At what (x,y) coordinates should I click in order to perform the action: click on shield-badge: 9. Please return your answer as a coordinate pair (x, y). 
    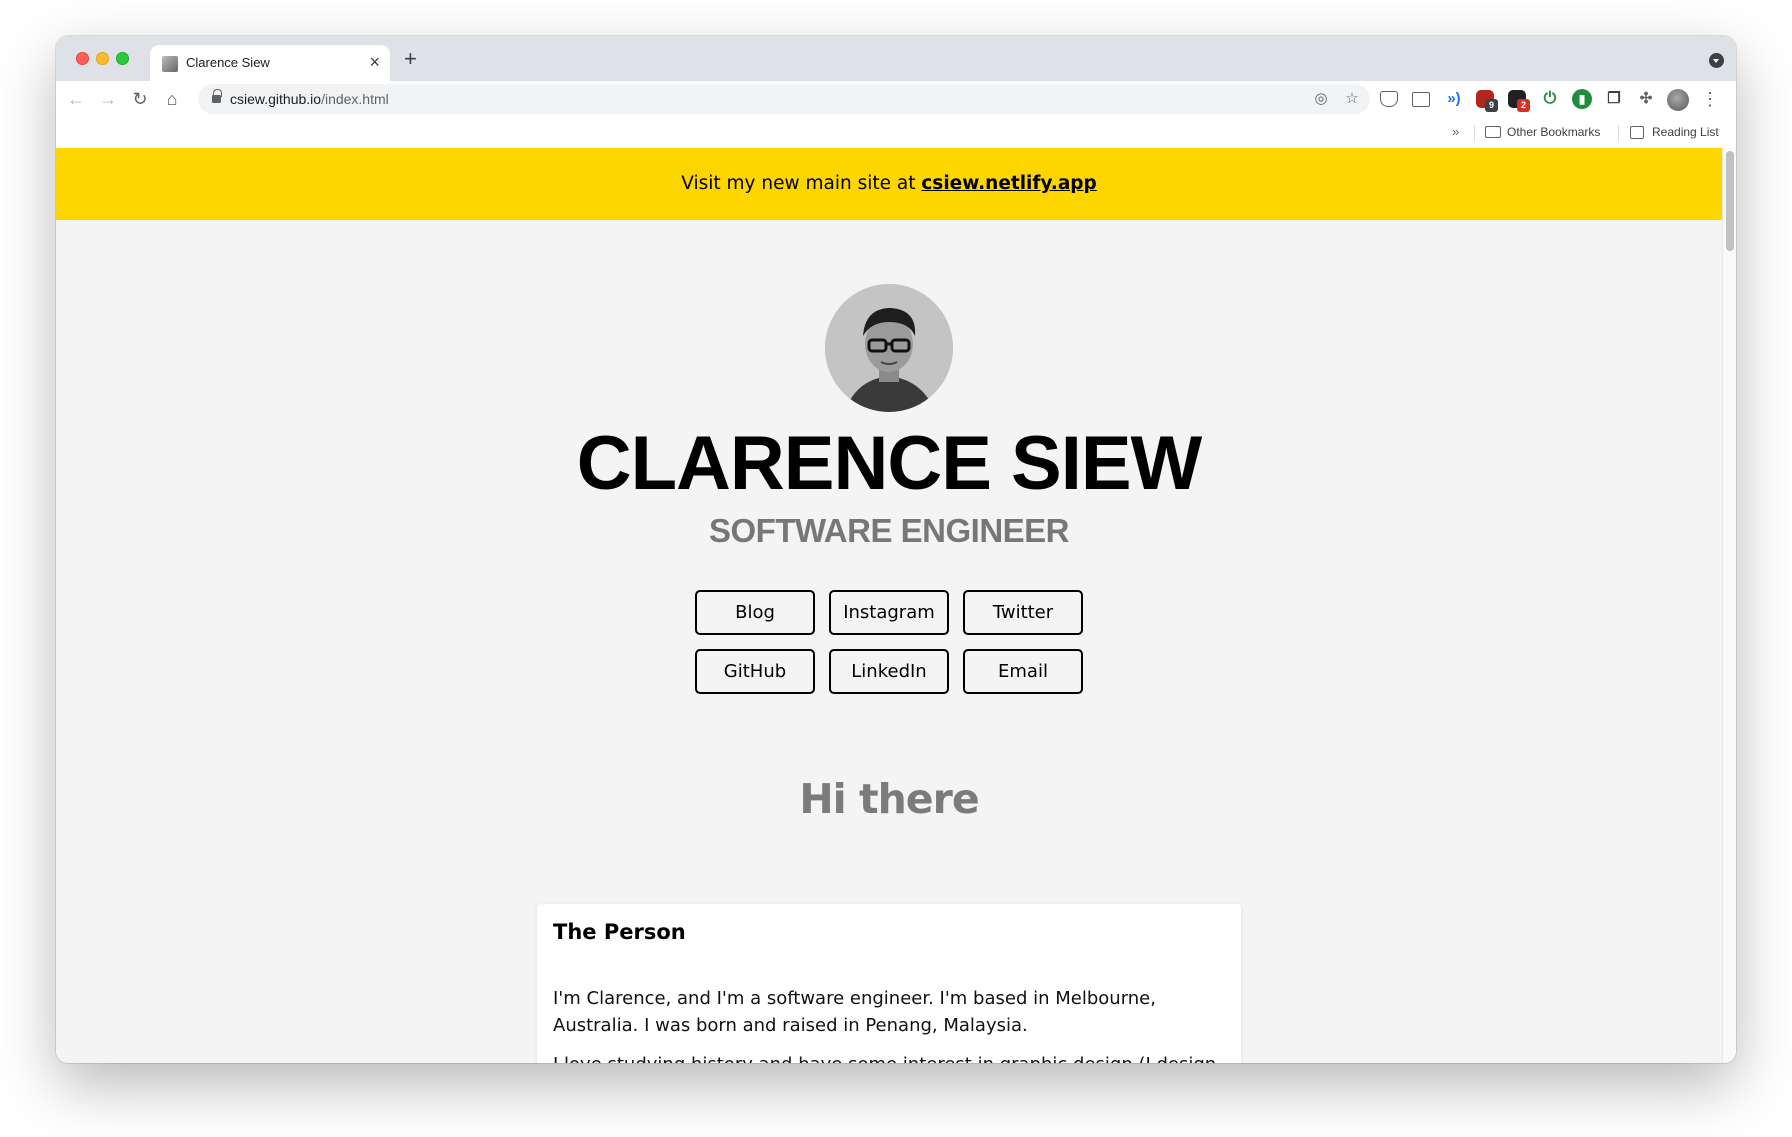
    Looking at the image, I should click on (1491, 105).